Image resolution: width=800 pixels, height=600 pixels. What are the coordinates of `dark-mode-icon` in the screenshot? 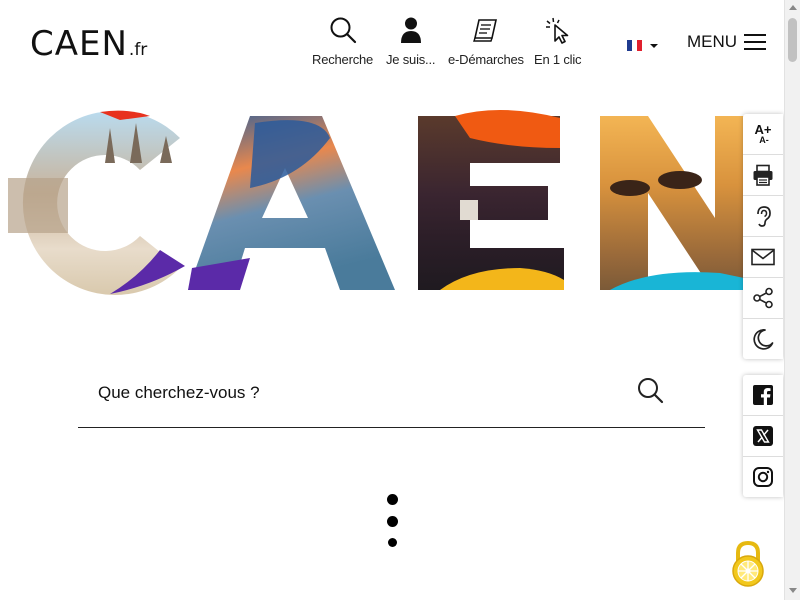 It's located at (763, 339).